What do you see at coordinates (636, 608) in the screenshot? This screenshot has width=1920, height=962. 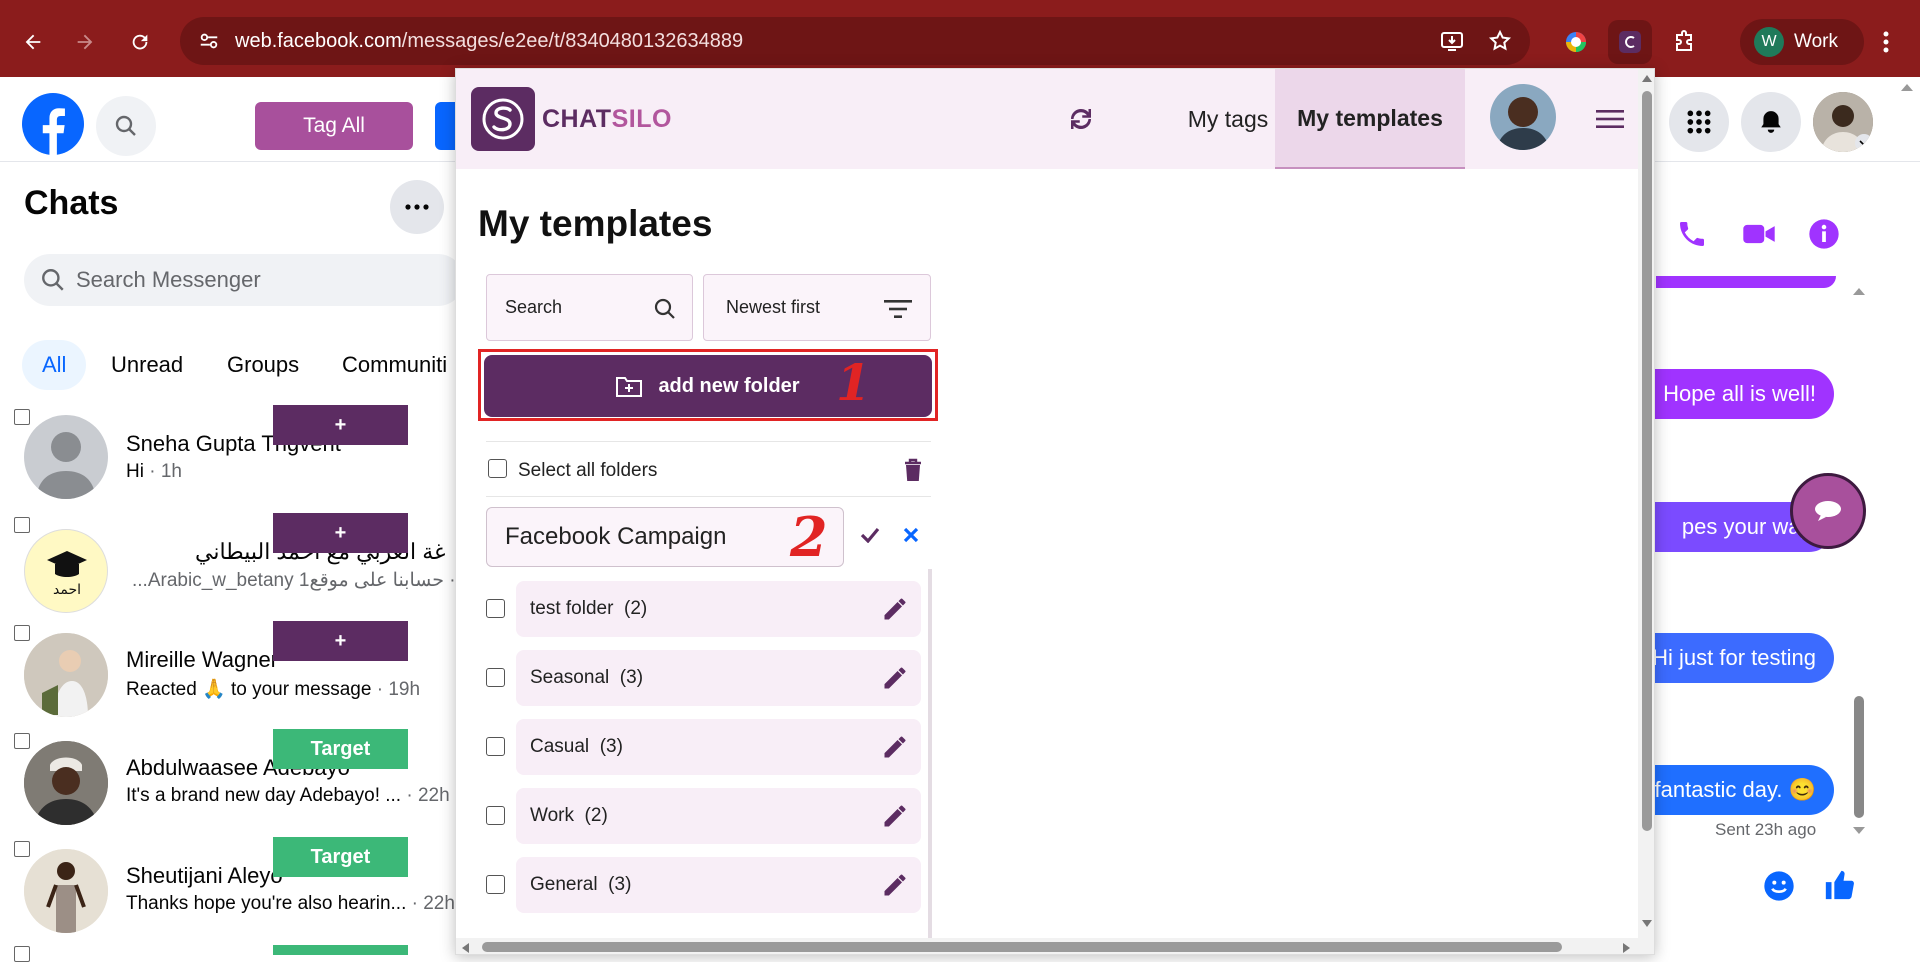 I see `folder-count: (2)` at bounding box center [636, 608].